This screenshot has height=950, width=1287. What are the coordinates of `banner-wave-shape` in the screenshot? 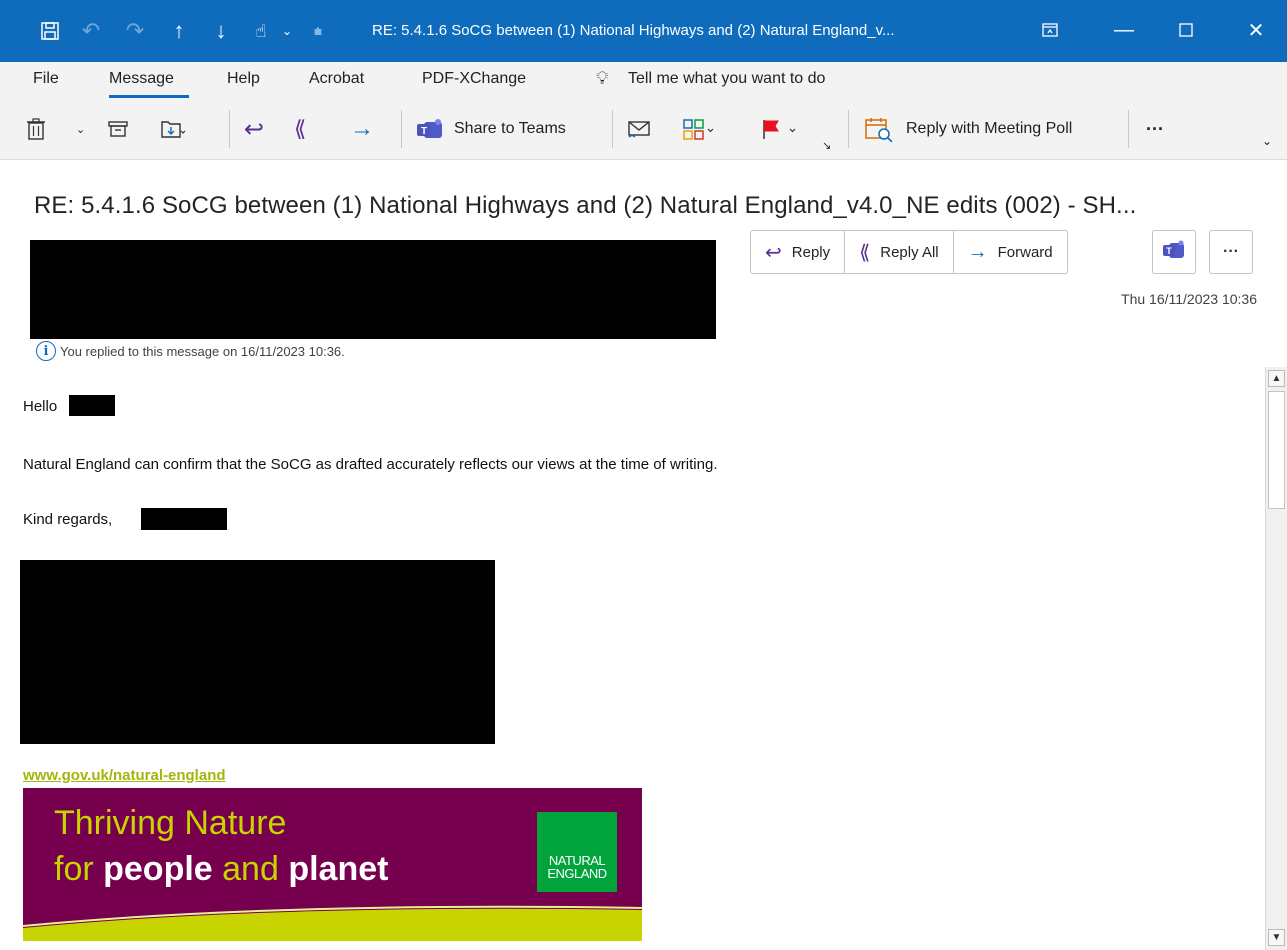 It's located at (332, 923).